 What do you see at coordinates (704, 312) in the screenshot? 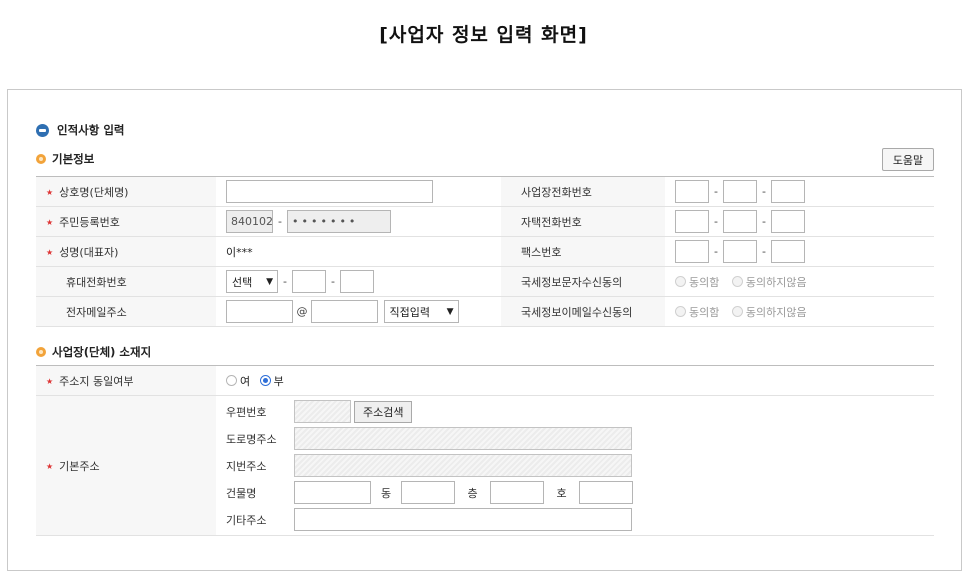
I see `email-agree-label: 동의함` at bounding box center [704, 312].